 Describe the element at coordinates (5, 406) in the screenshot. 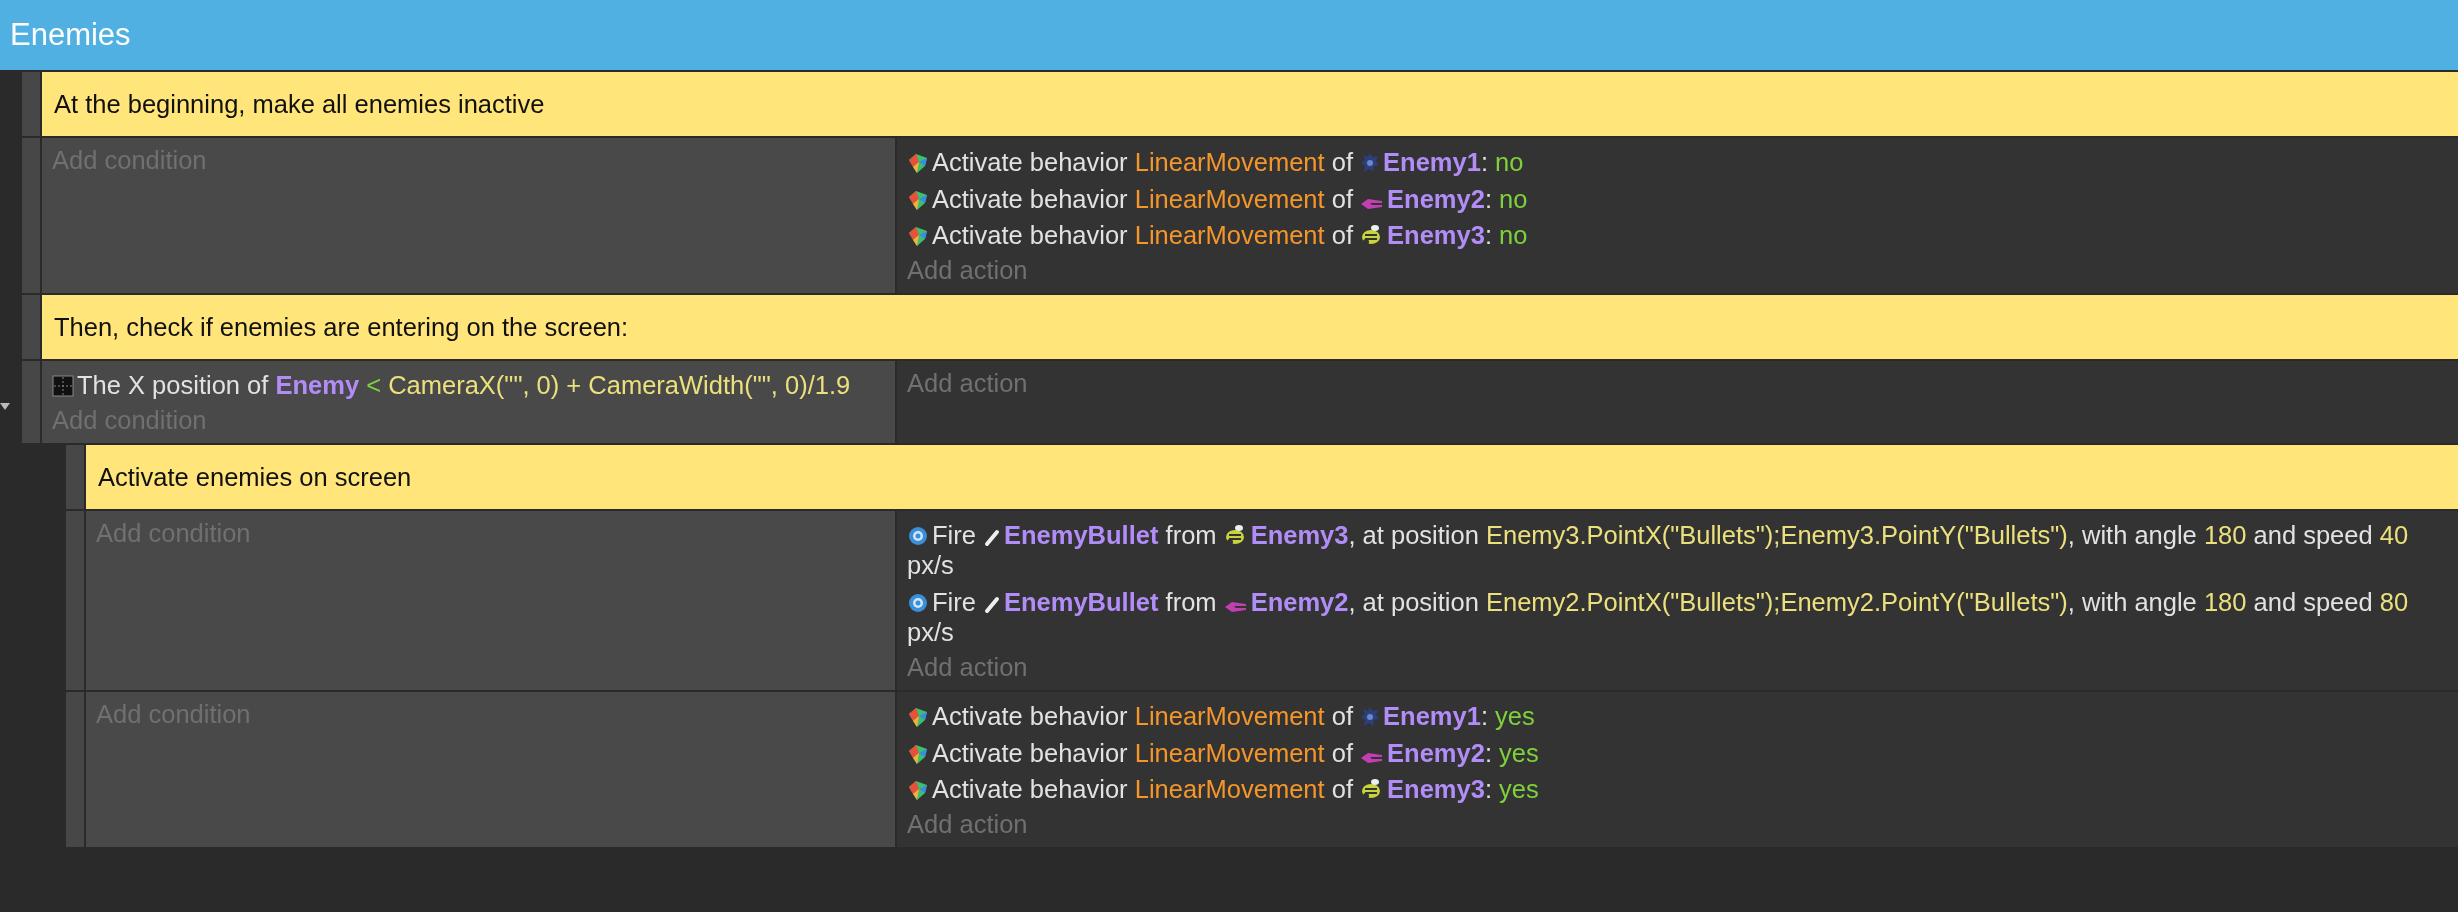

I see `caret-icon` at that location.